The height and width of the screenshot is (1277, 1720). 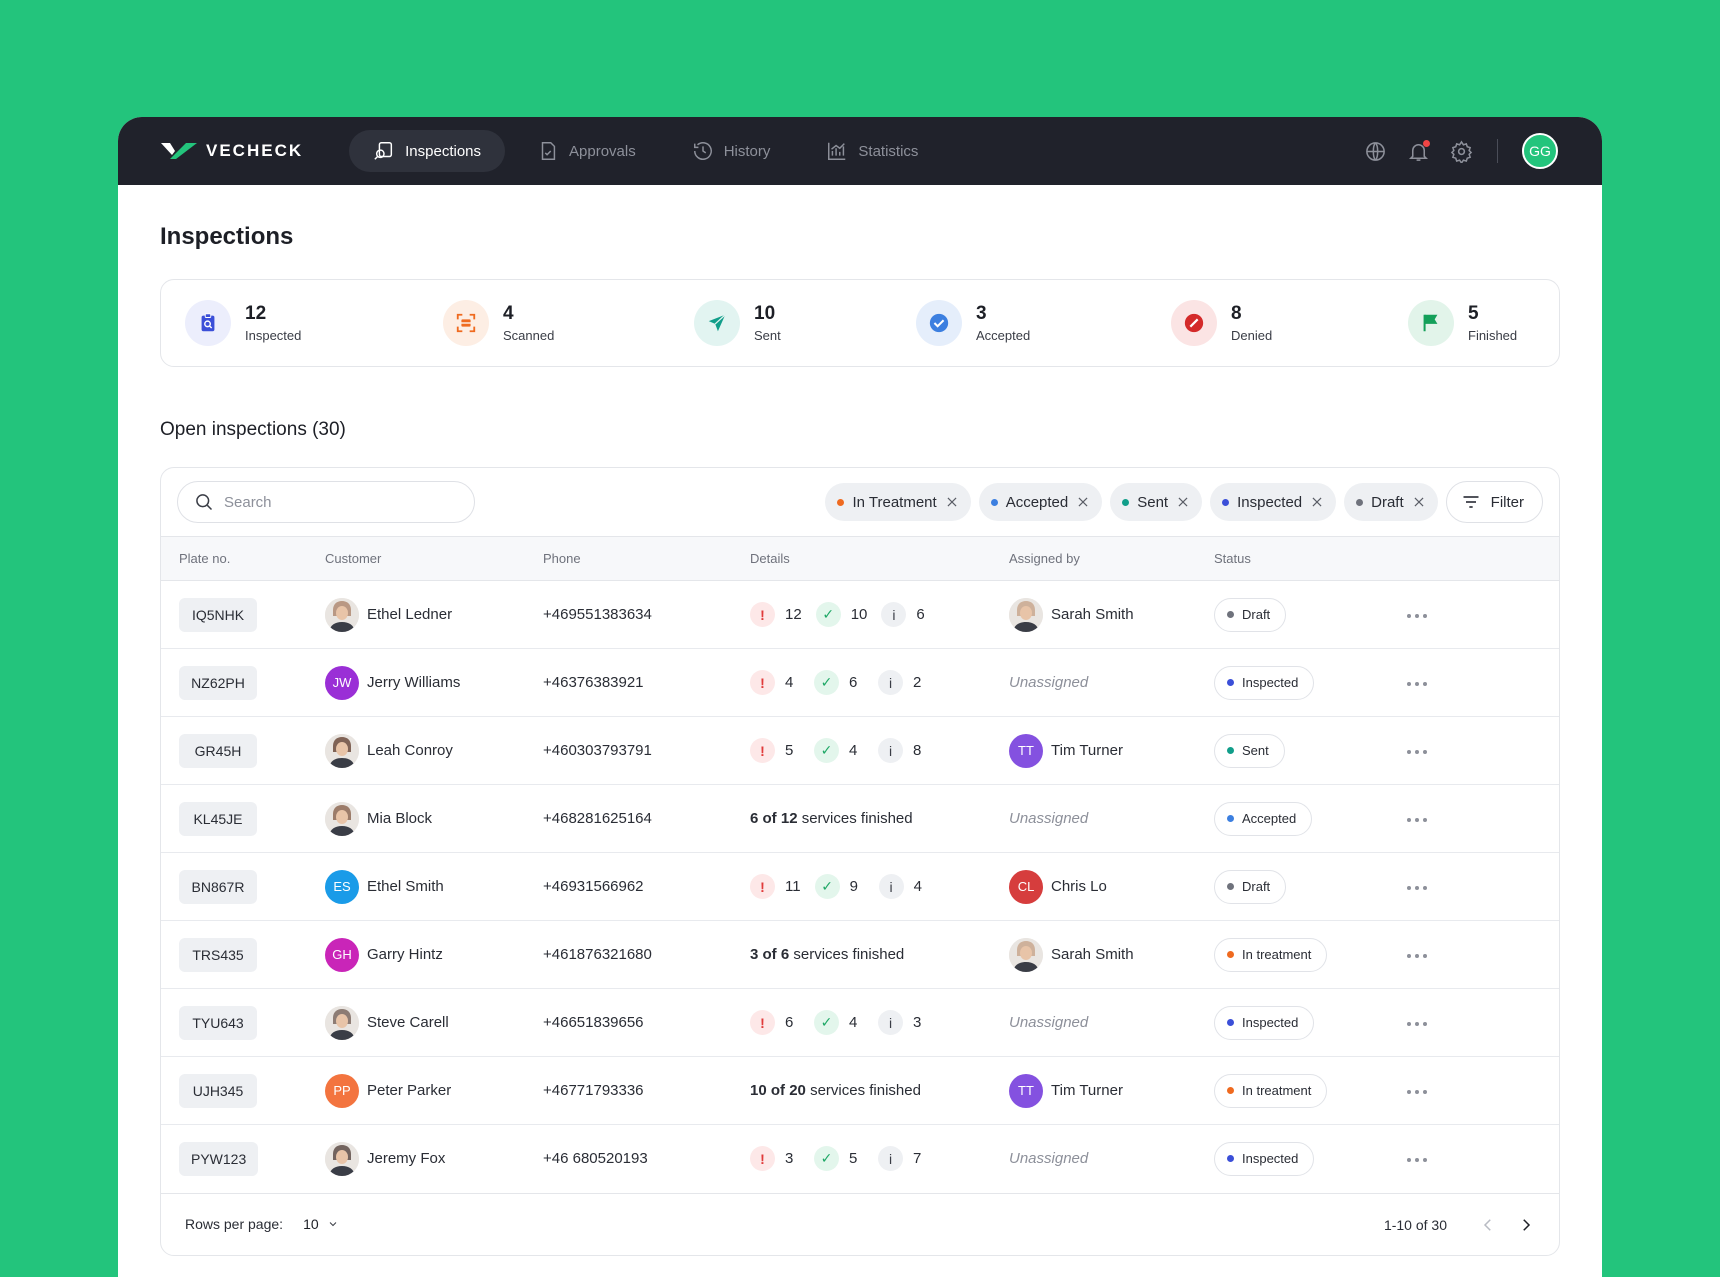 What do you see at coordinates (1462, 323) in the screenshot?
I see `stat-finished: 5 Finished` at bounding box center [1462, 323].